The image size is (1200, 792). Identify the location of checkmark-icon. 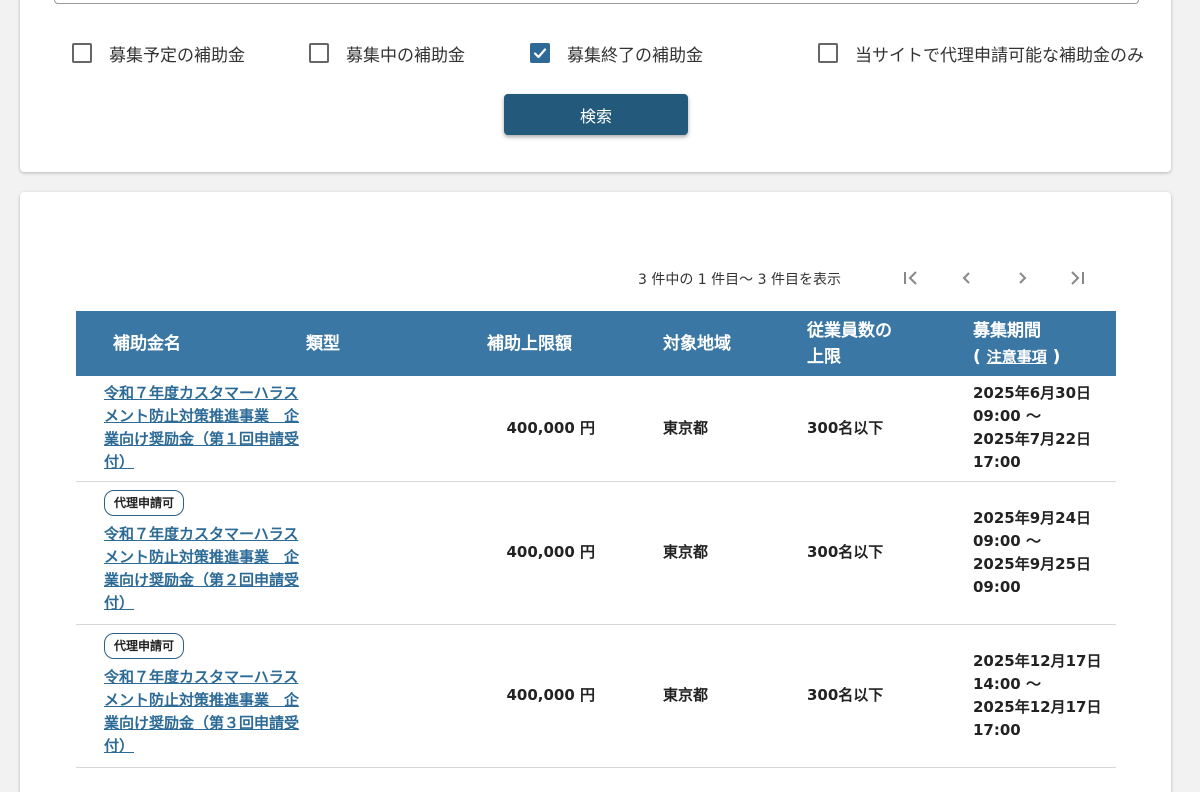
(540, 53).